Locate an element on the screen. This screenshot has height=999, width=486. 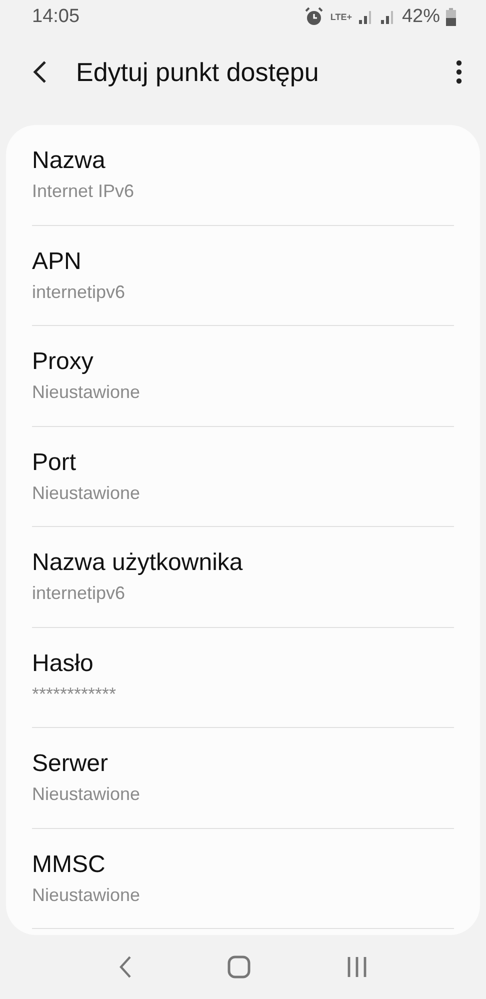
page-title: Edytuj punkt dostępu is located at coordinates (198, 72).